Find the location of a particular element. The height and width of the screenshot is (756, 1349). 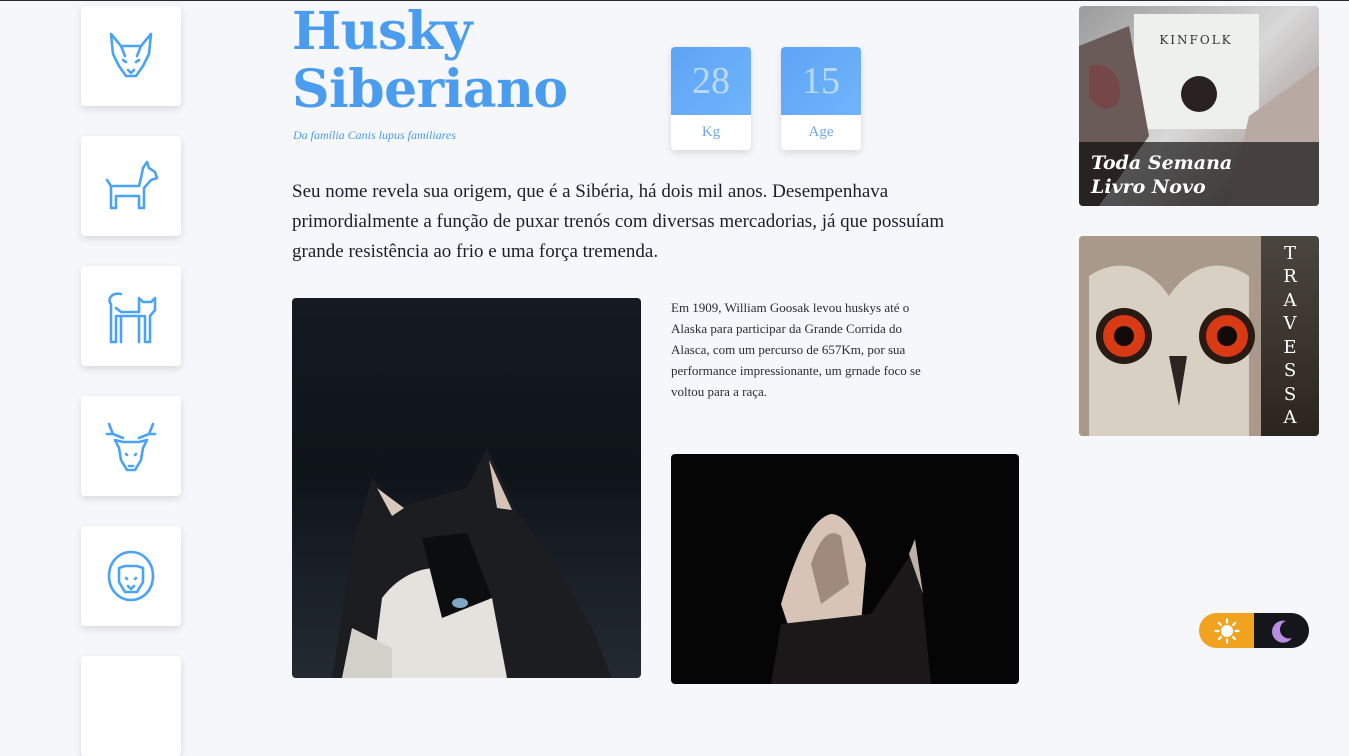

stat-weight-label: Kg is located at coordinates (711, 132).